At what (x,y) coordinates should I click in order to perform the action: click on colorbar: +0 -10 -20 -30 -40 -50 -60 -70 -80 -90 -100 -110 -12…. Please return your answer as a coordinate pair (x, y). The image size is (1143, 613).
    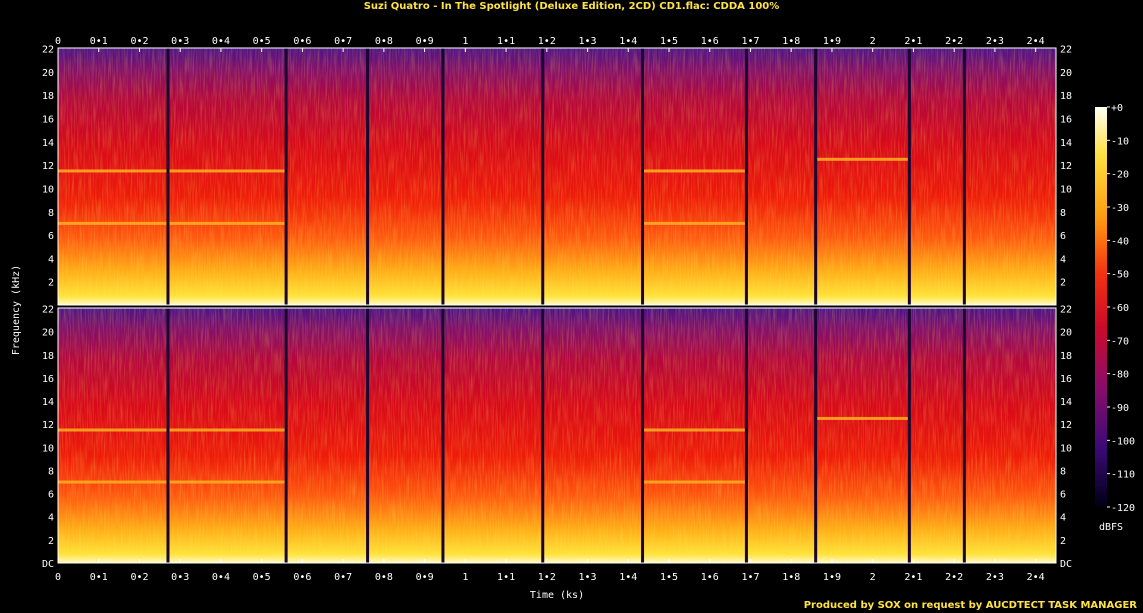
    Looking at the image, I should click on (1115, 308).